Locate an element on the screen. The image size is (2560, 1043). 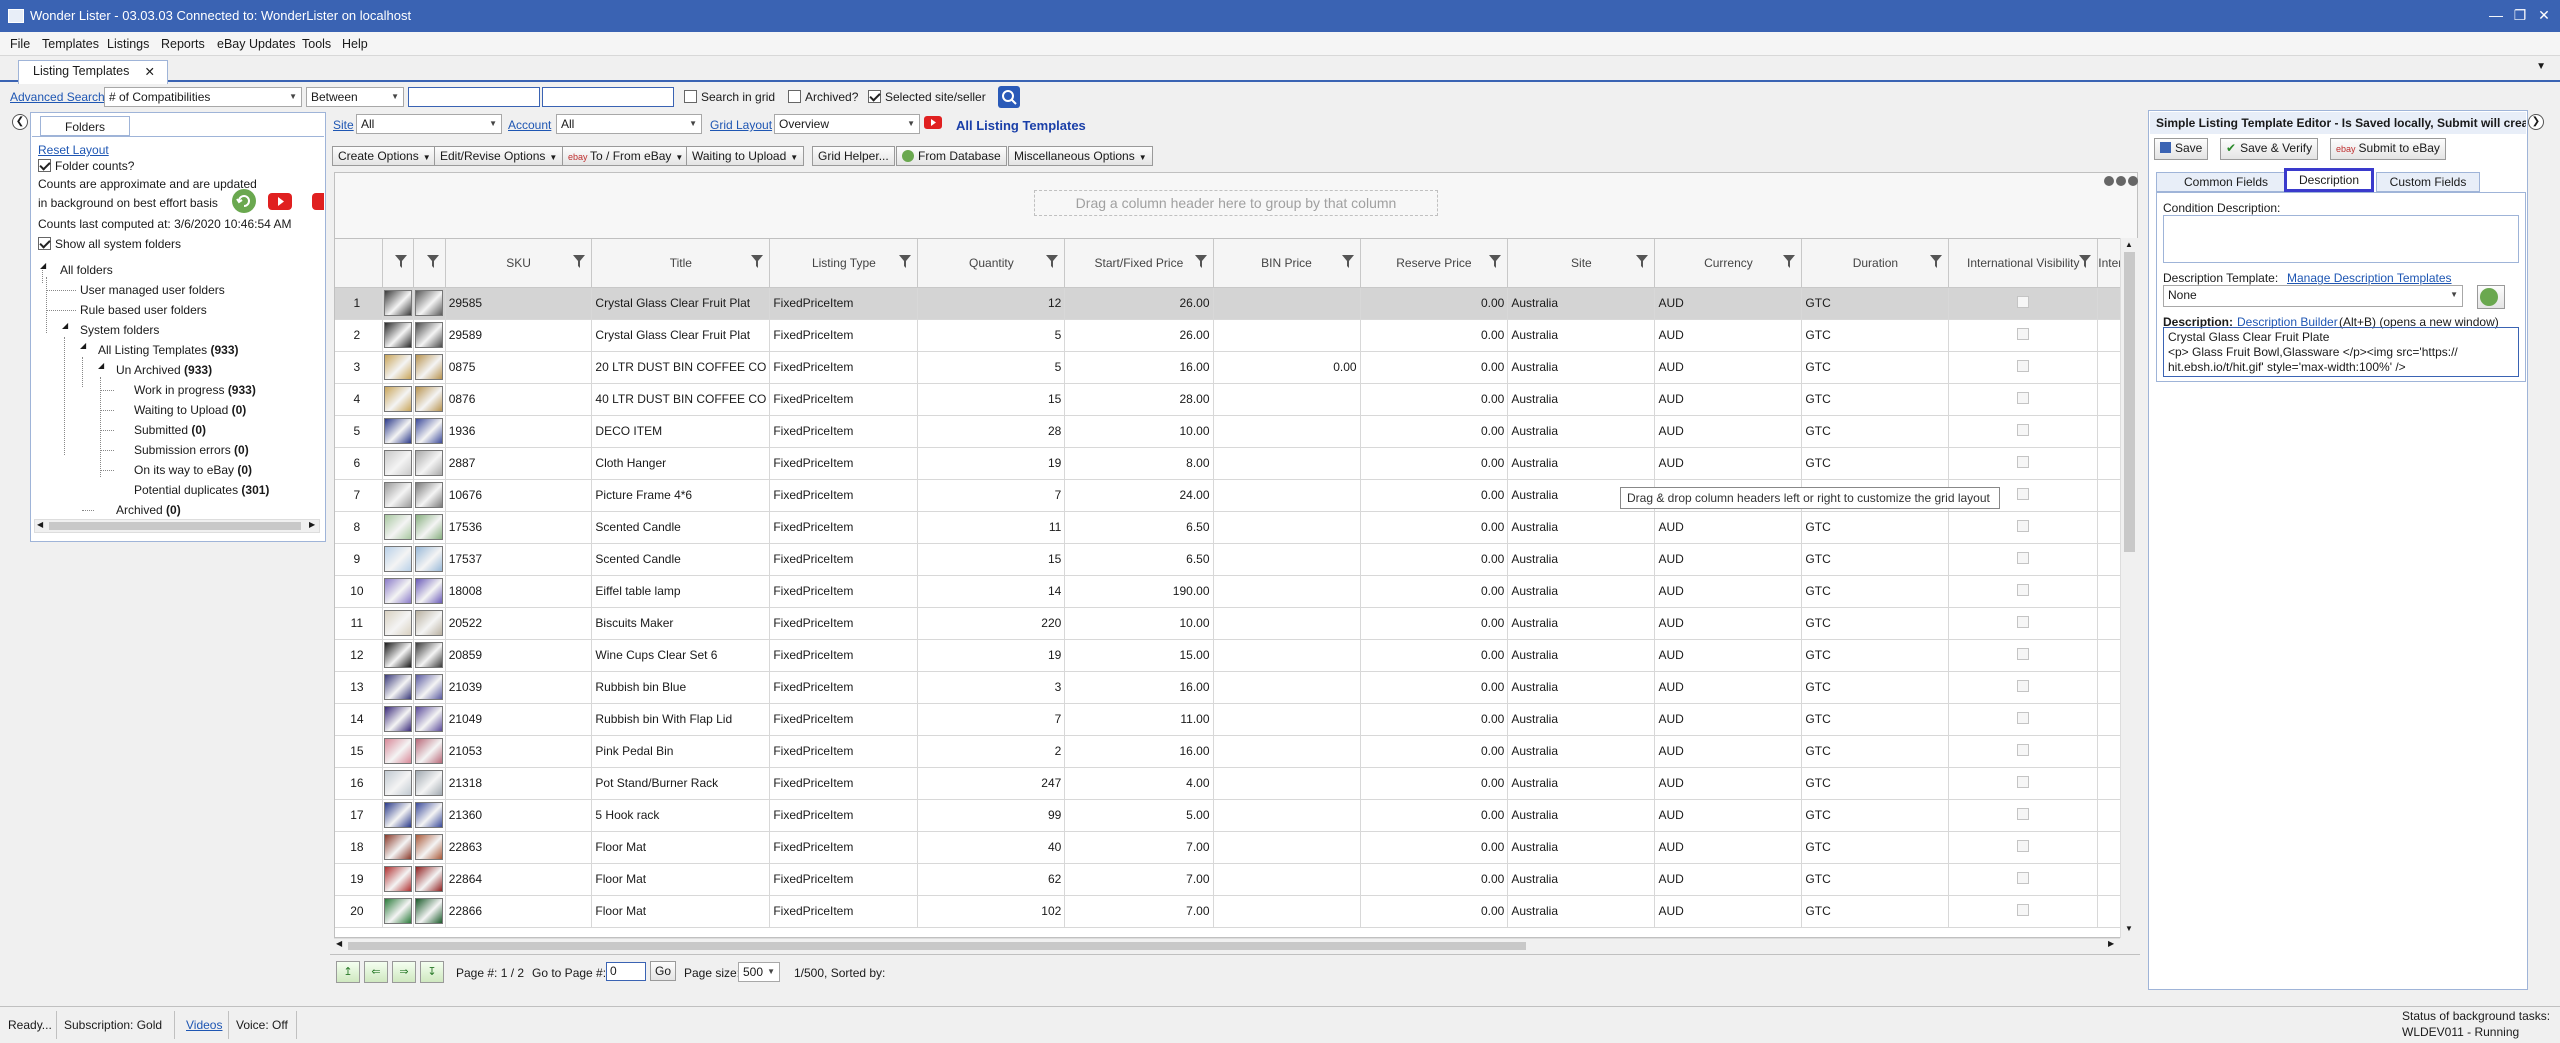
minimize-icon: — is located at coordinates (2496, 15).